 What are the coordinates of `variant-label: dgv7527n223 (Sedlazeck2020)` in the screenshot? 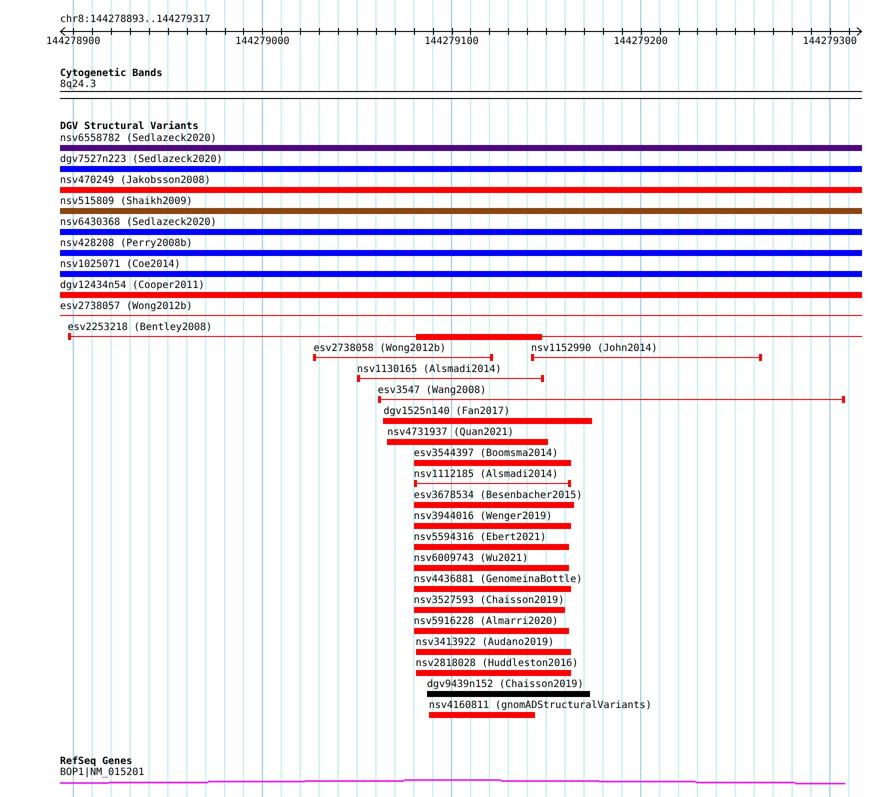 It's located at (141, 159).